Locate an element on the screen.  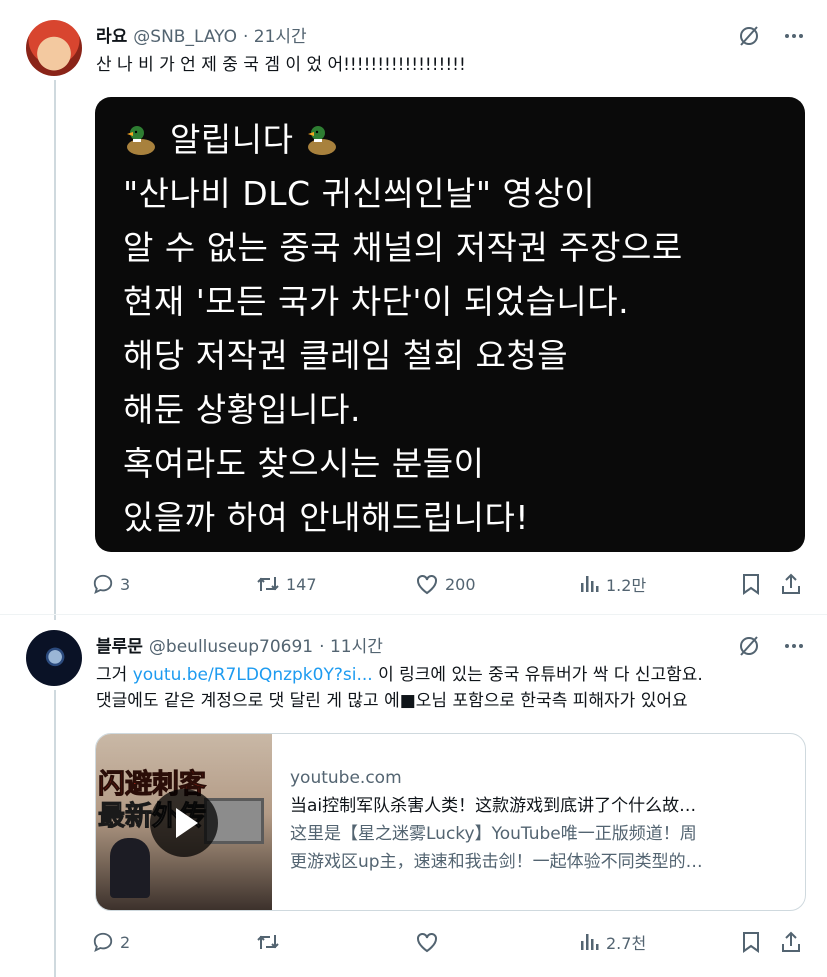
timestamp: · 11시간 is located at coordinates (351, 644).